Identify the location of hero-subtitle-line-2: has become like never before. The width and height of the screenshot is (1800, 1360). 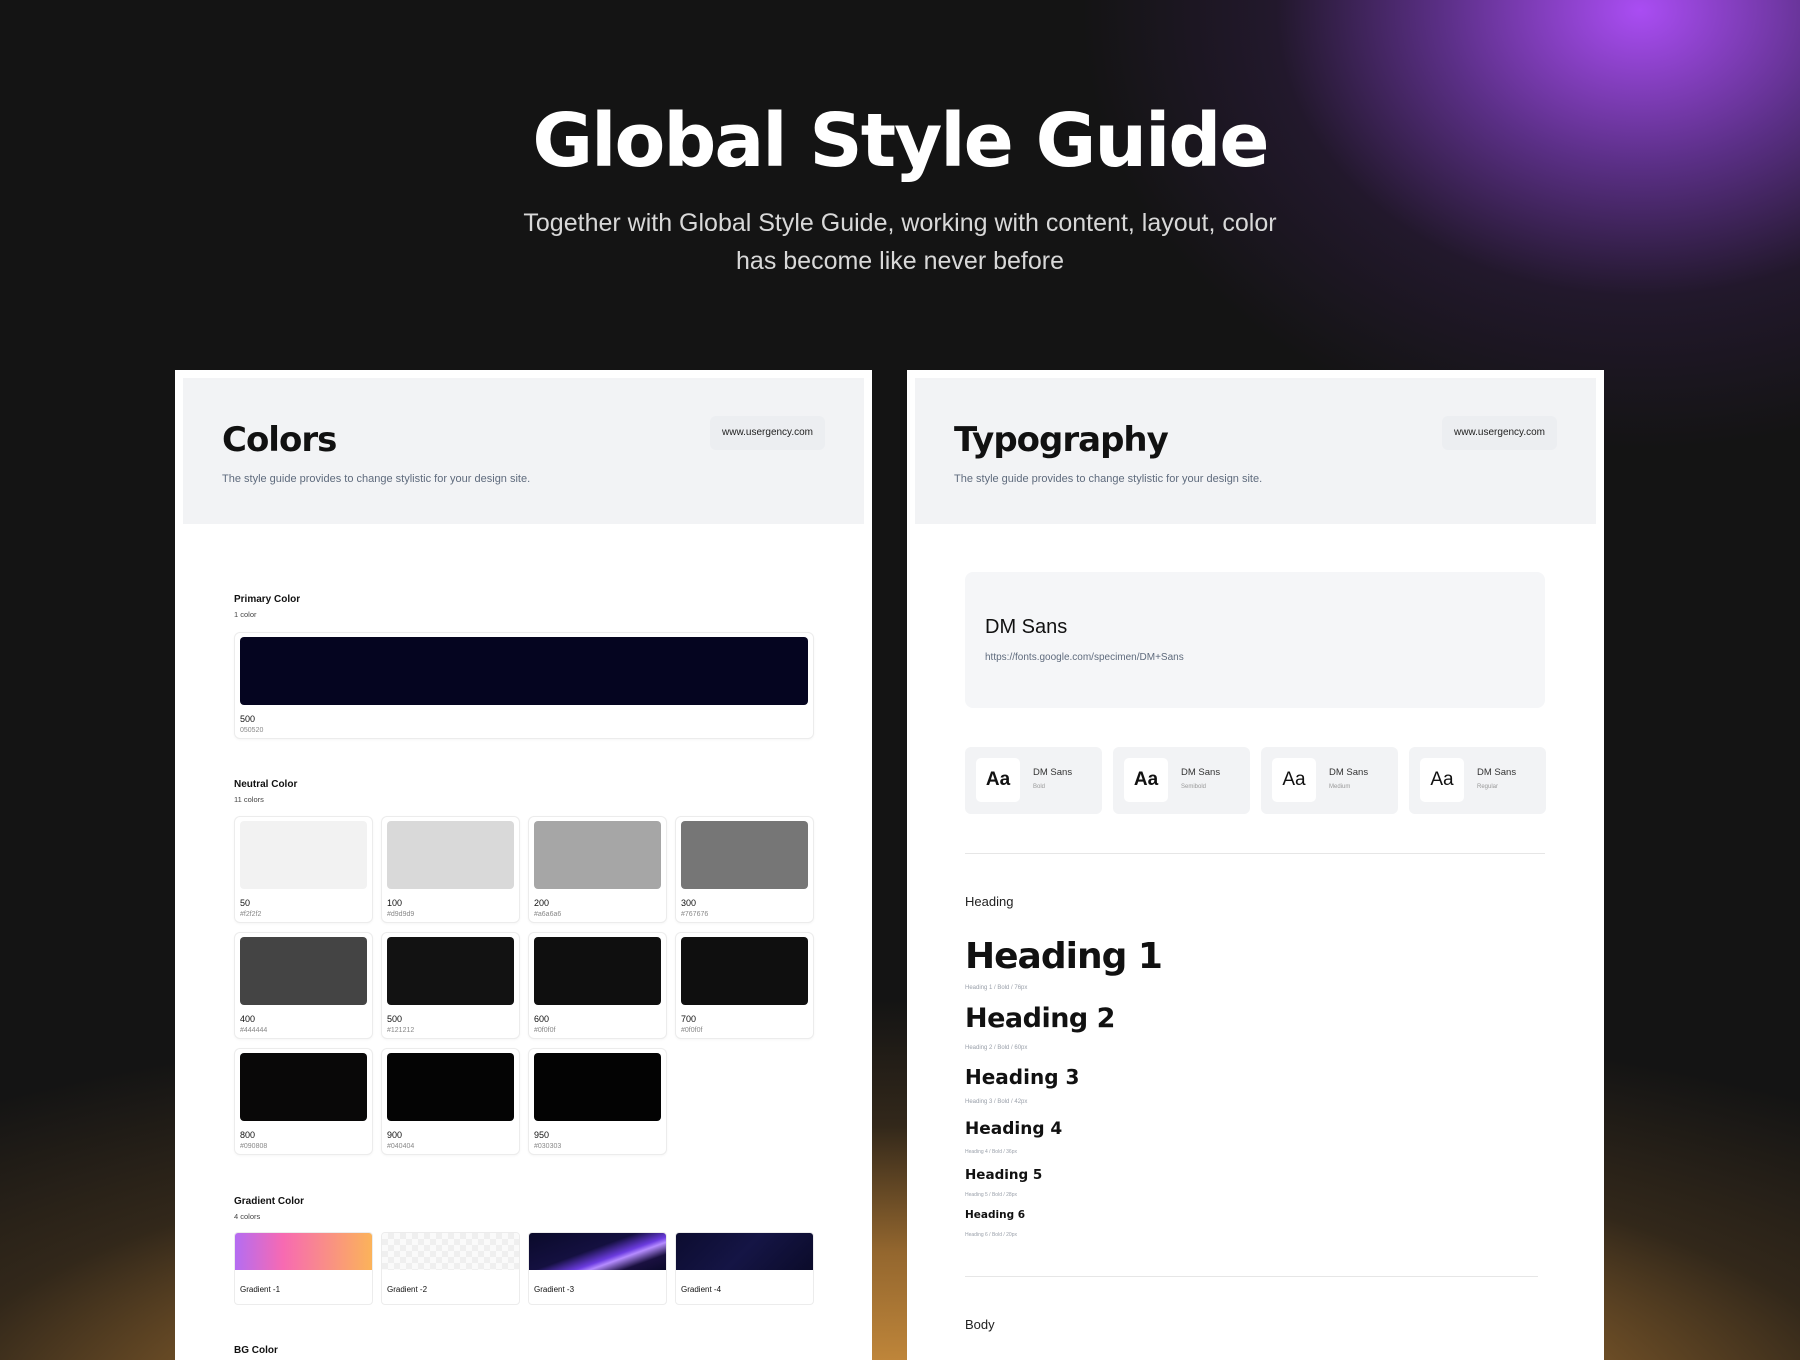
(900, 261).